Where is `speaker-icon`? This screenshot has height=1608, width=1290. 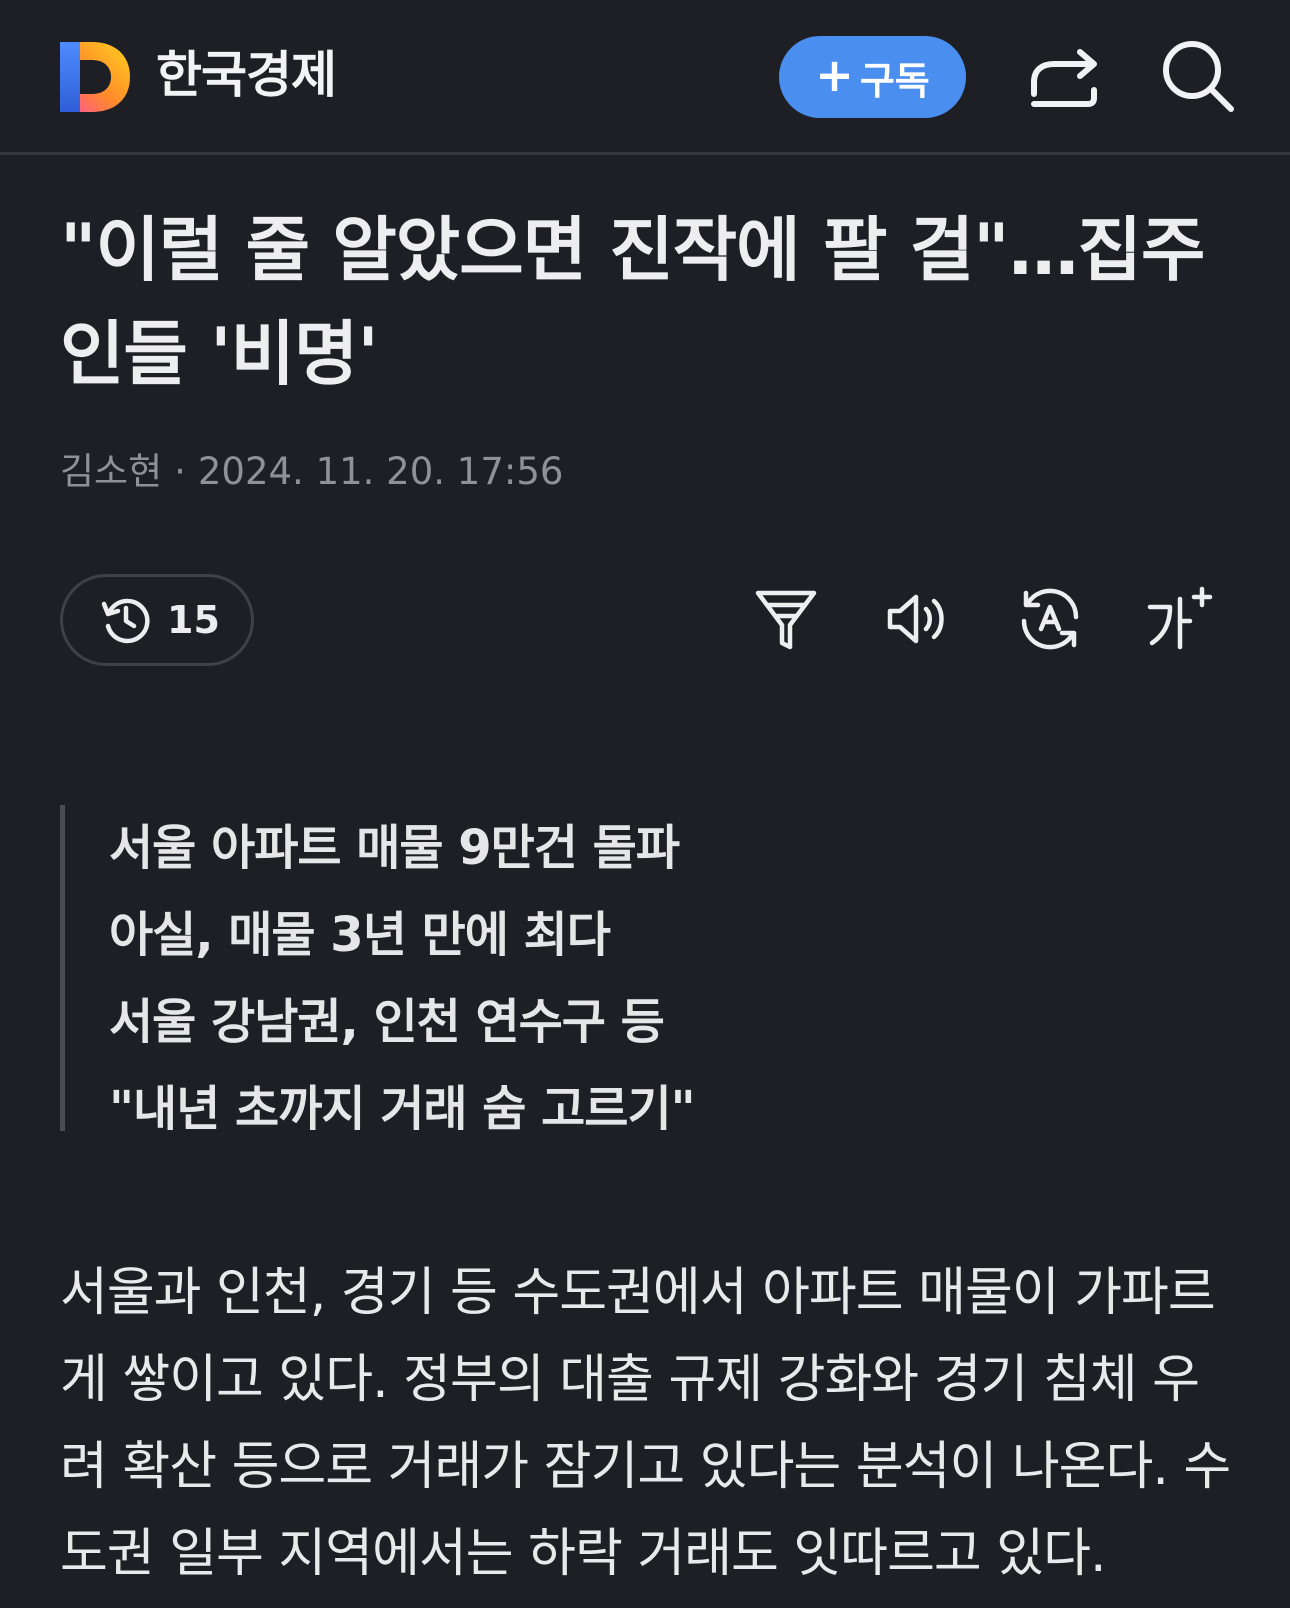 speaker-icon is located at coordinates (918, 619).